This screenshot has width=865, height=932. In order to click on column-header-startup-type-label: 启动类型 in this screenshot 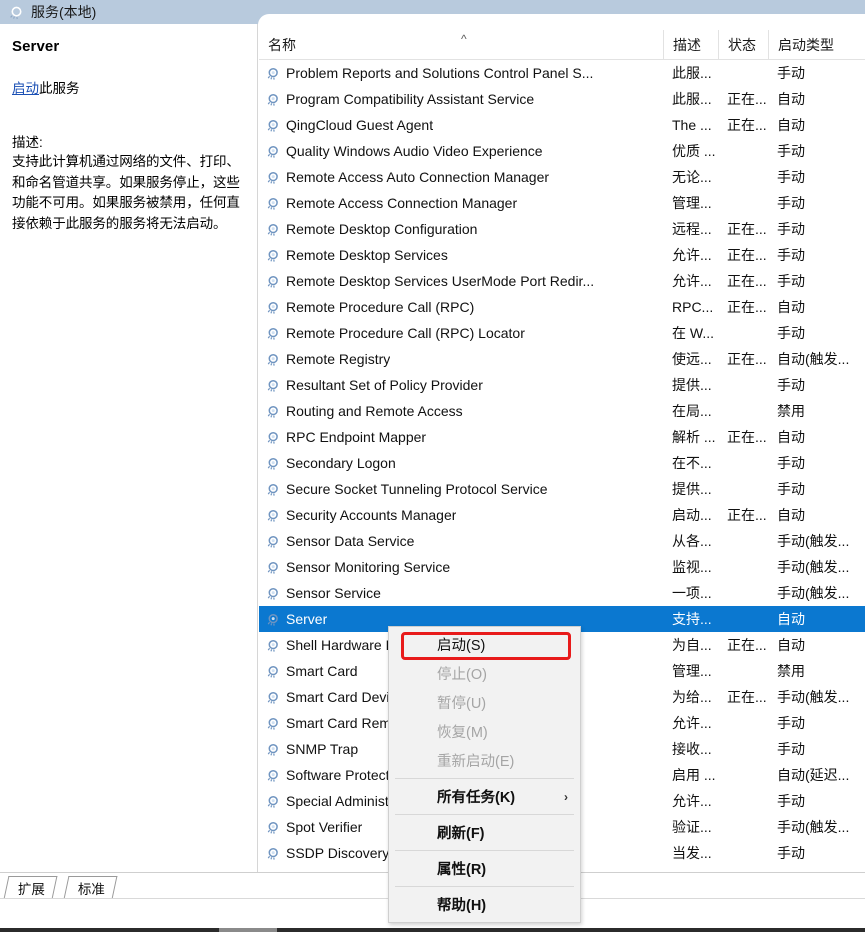, I will do `click(806, 45)`.